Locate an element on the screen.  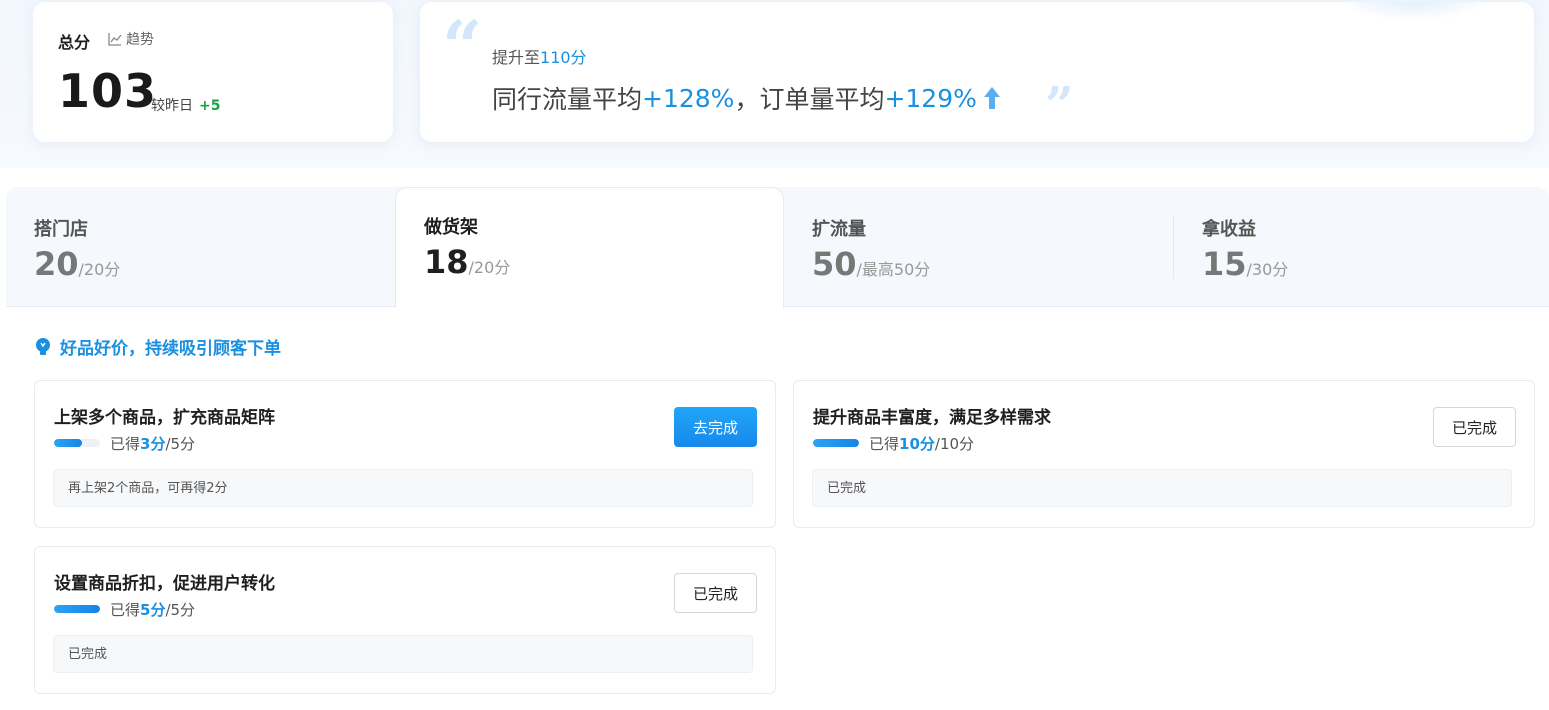
score-compare: 较昨日 +5 is located at coordinates (185, 105).